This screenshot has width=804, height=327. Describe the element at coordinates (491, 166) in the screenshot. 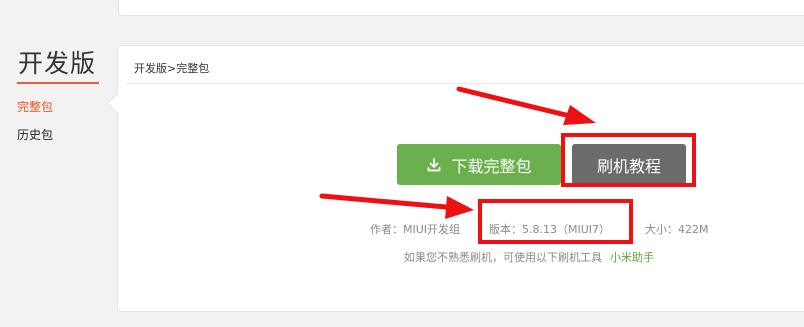

I see `download-button-label: 下载完整包` at that location.